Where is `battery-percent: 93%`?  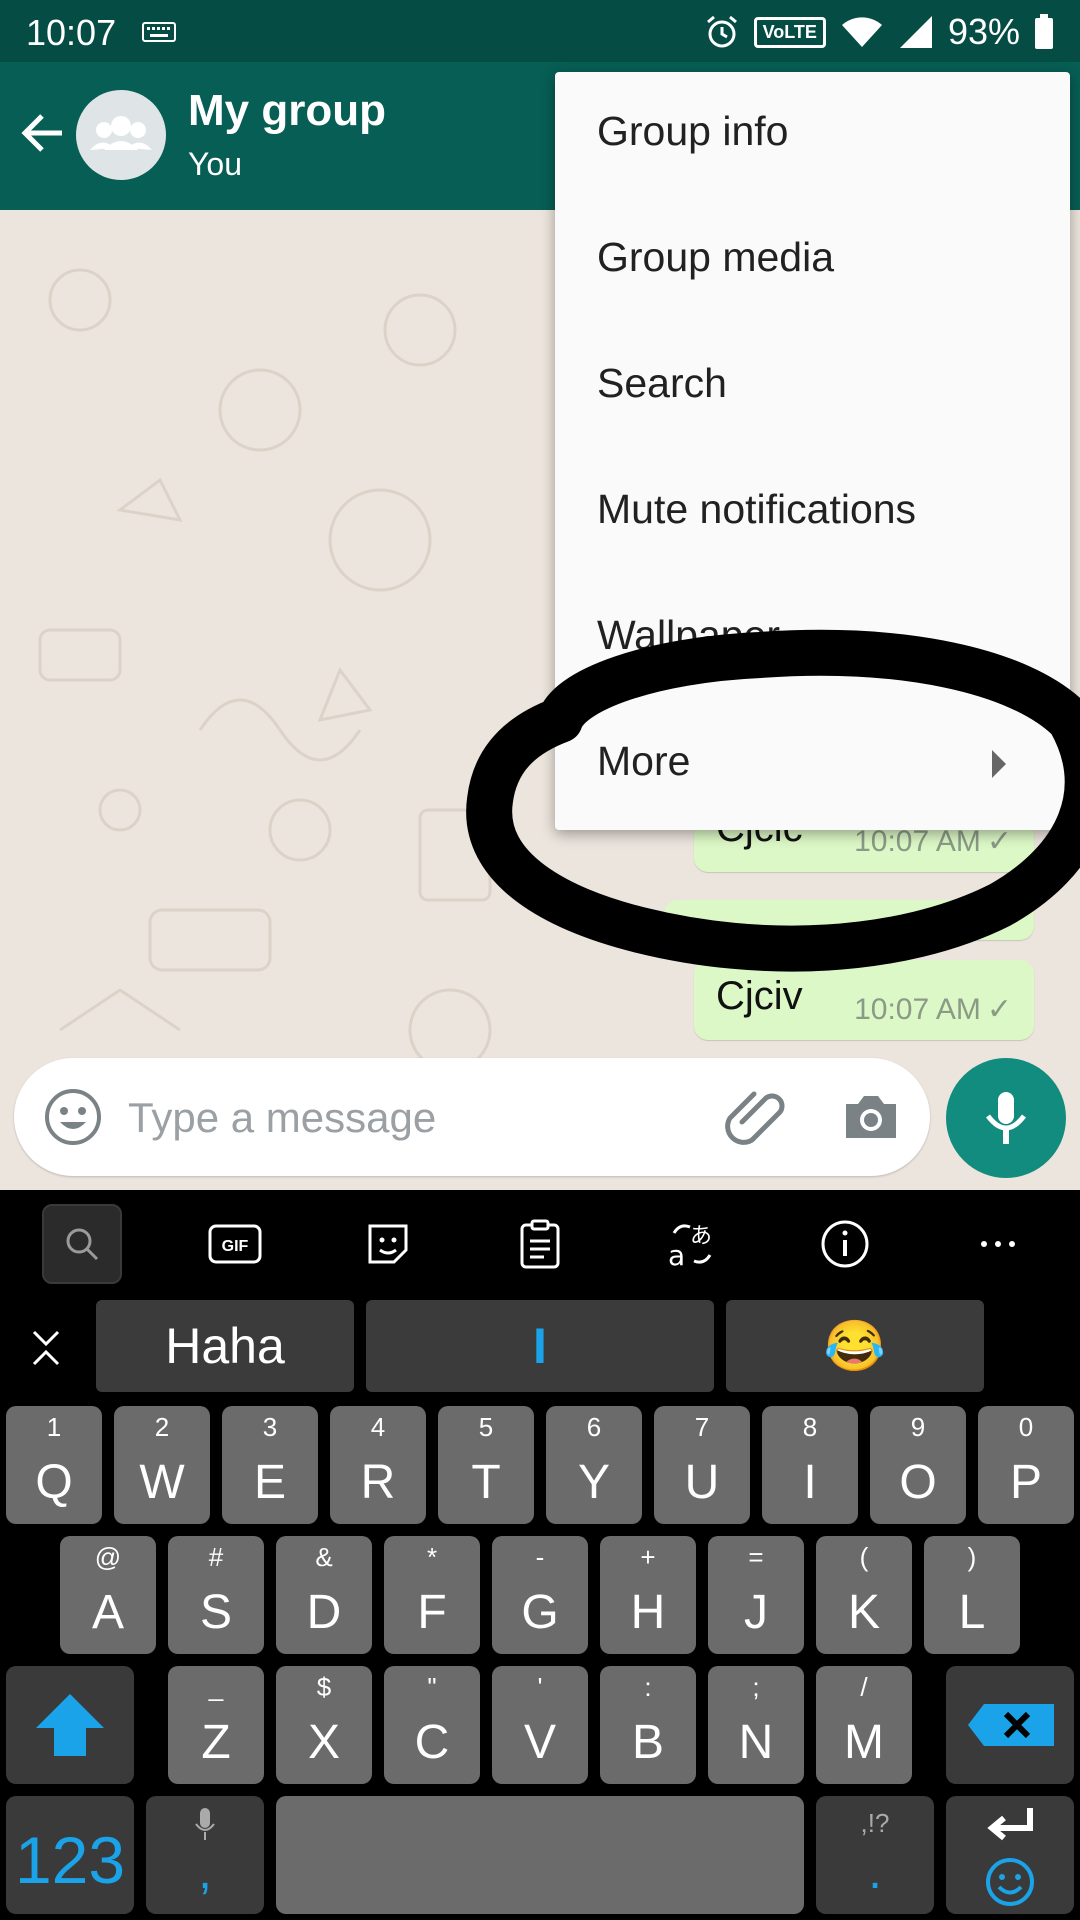 battery-percent: 93% is located at coordinates (983, 31).